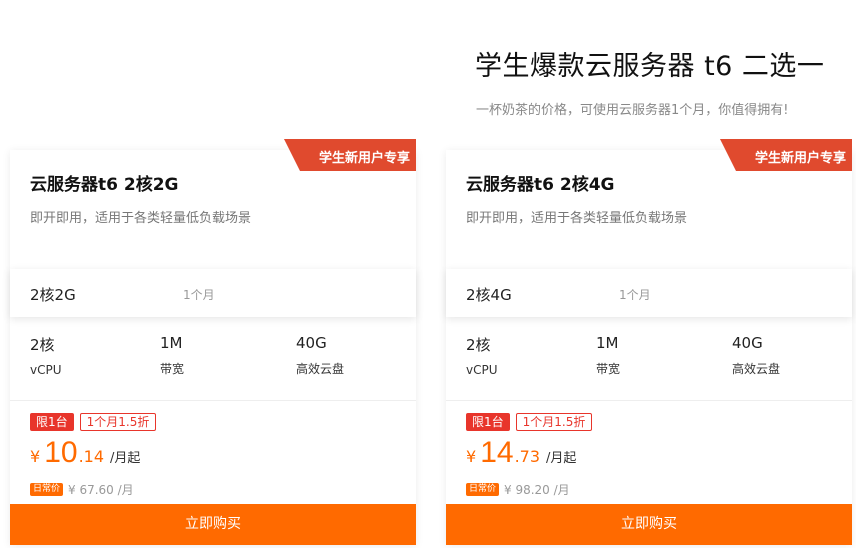 The image size is (856, 548). What do you see at coordinates (91, 456) in the screenshot?
I see `price-decimal: .14` at bounding box center [91, 456].